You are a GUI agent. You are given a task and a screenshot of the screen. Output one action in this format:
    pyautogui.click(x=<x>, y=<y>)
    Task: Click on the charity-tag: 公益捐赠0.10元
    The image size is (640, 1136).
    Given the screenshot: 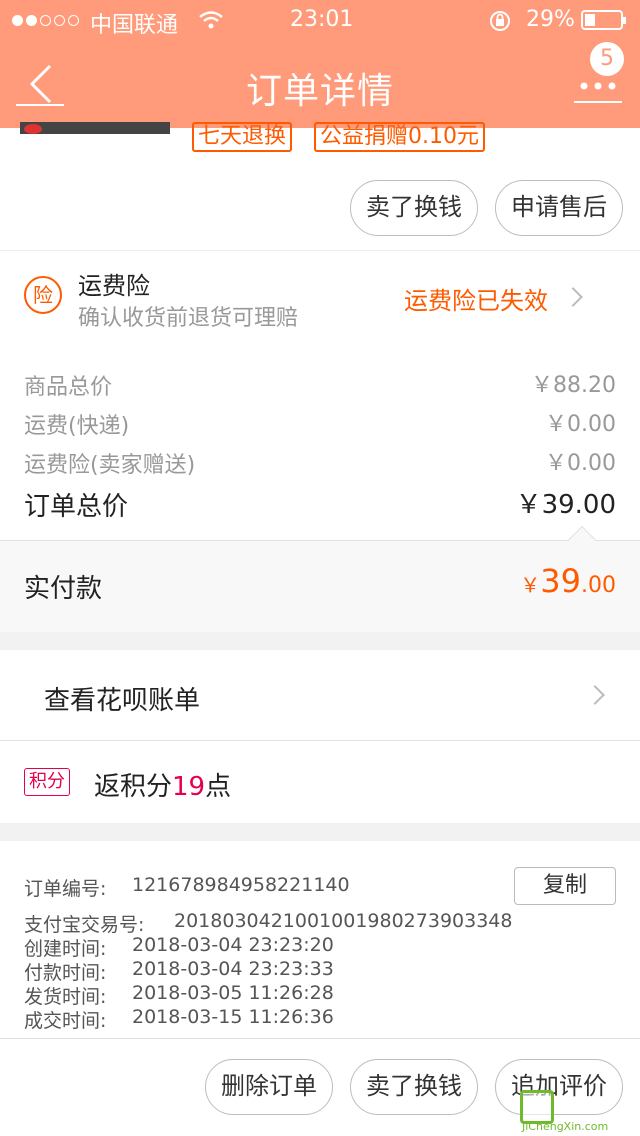 What is the action you would take?
    pyautogui.click(x=399, y=137)
    